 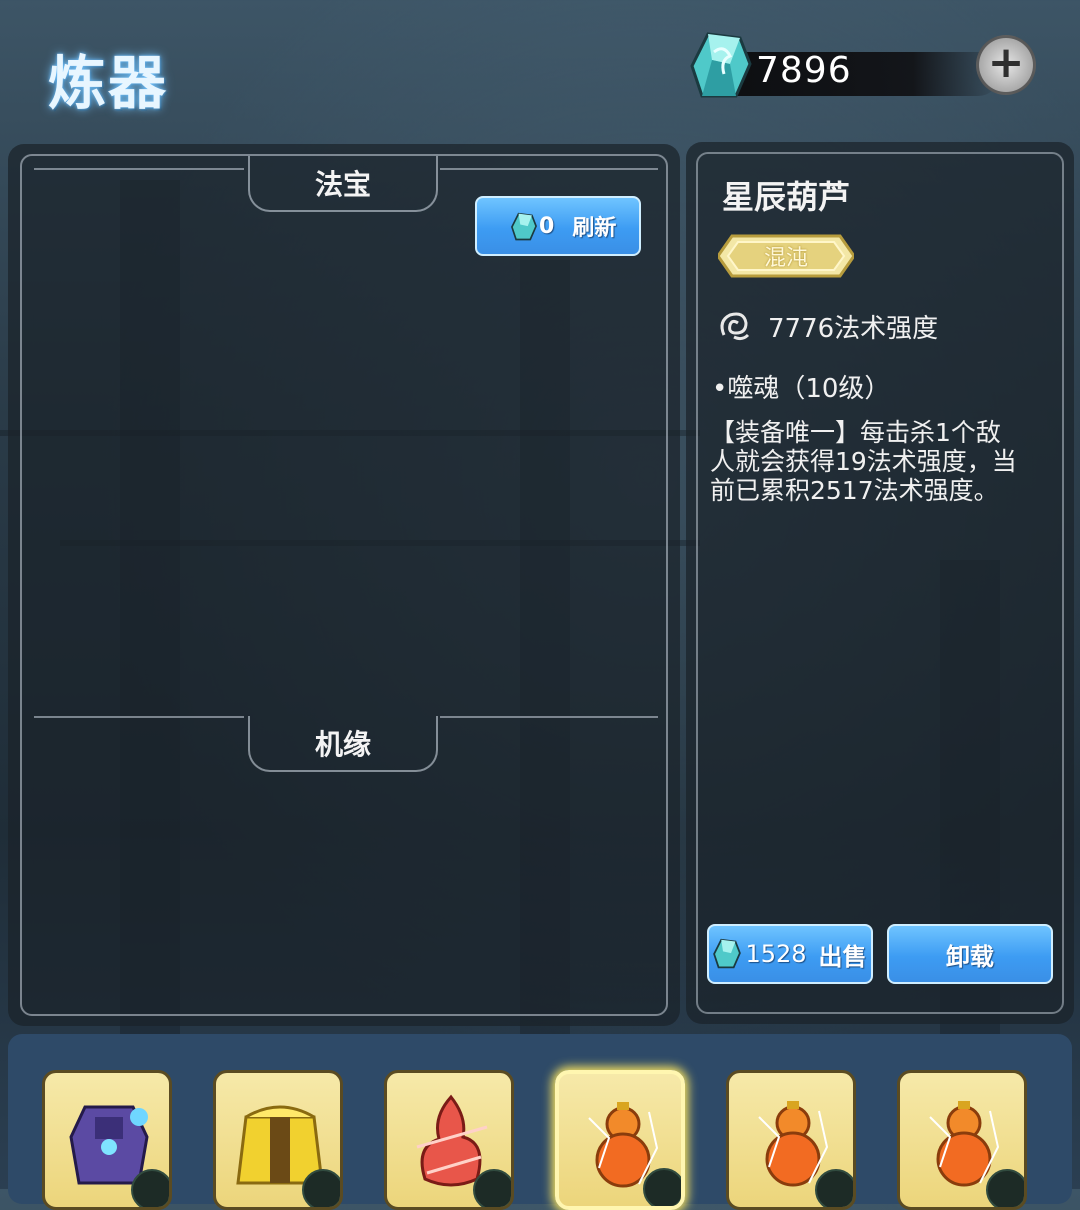 I want to click on sell-button: 1528 出售, so click(x=790, y=954).